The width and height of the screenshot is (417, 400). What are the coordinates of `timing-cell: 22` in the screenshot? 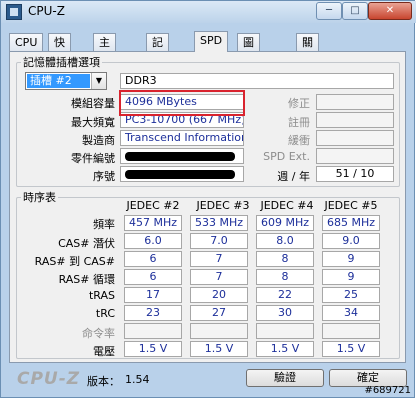 It's located at (285, 295).